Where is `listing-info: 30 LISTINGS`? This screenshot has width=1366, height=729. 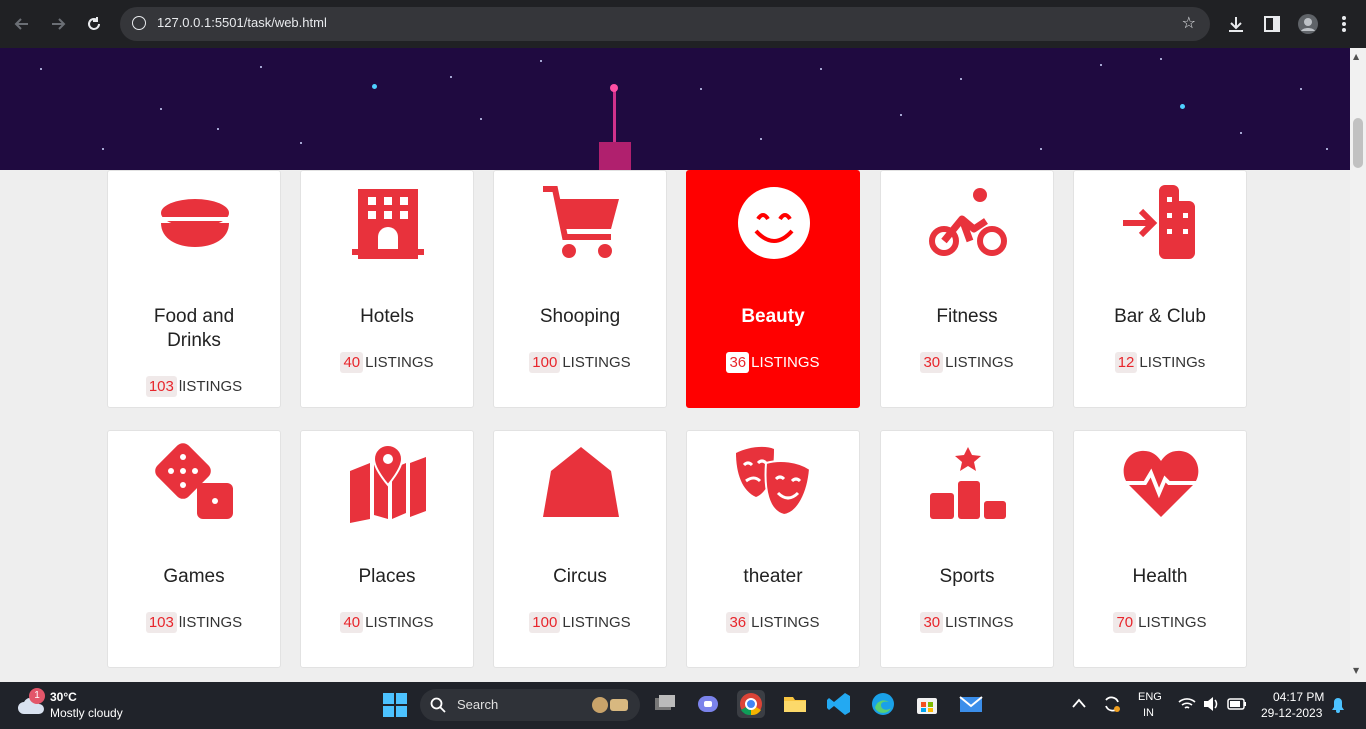
listing-info: 30 LISTINGS is located at coordinates (967, 622).